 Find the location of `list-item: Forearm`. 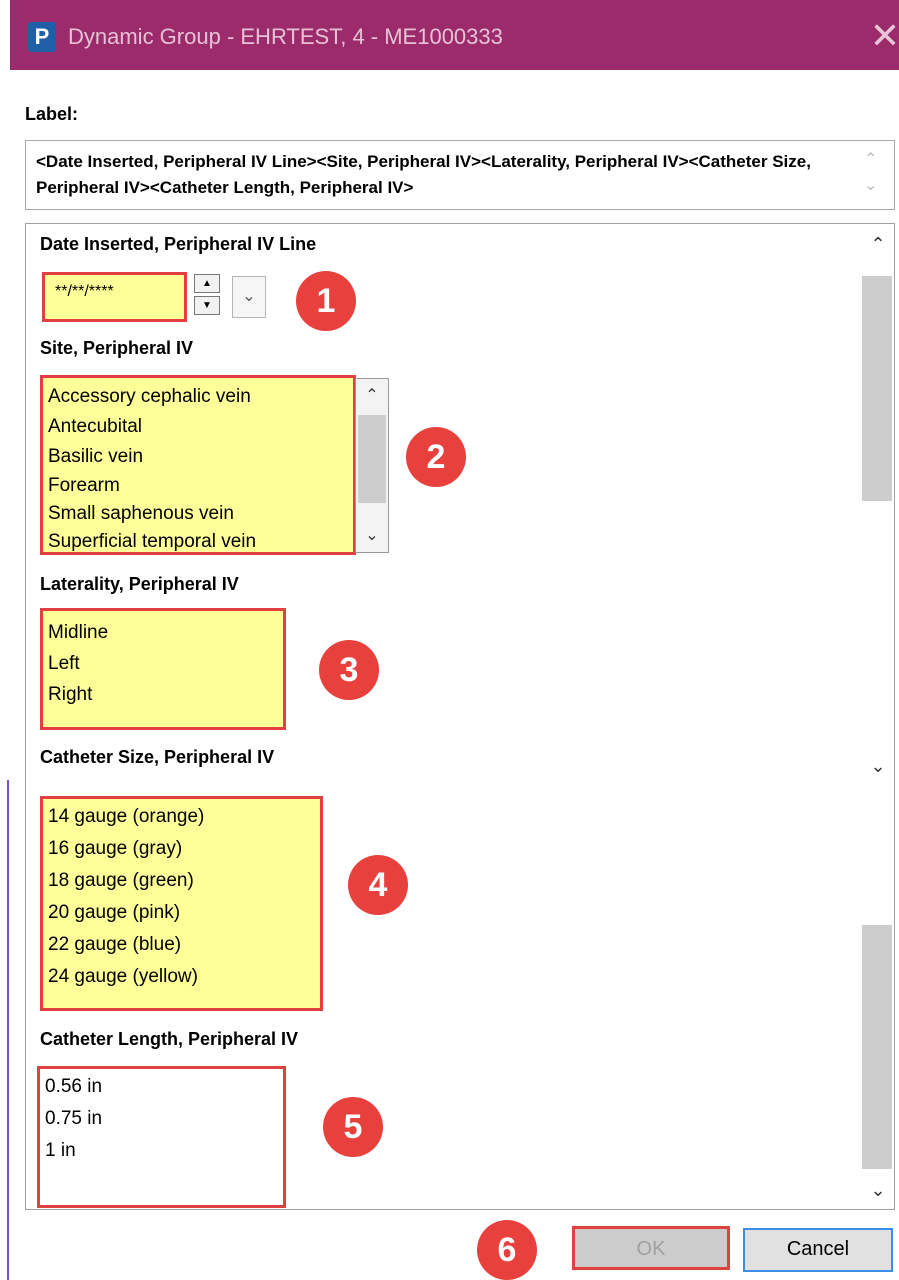

list-item: Forearm is located at coordinates (198, 486).